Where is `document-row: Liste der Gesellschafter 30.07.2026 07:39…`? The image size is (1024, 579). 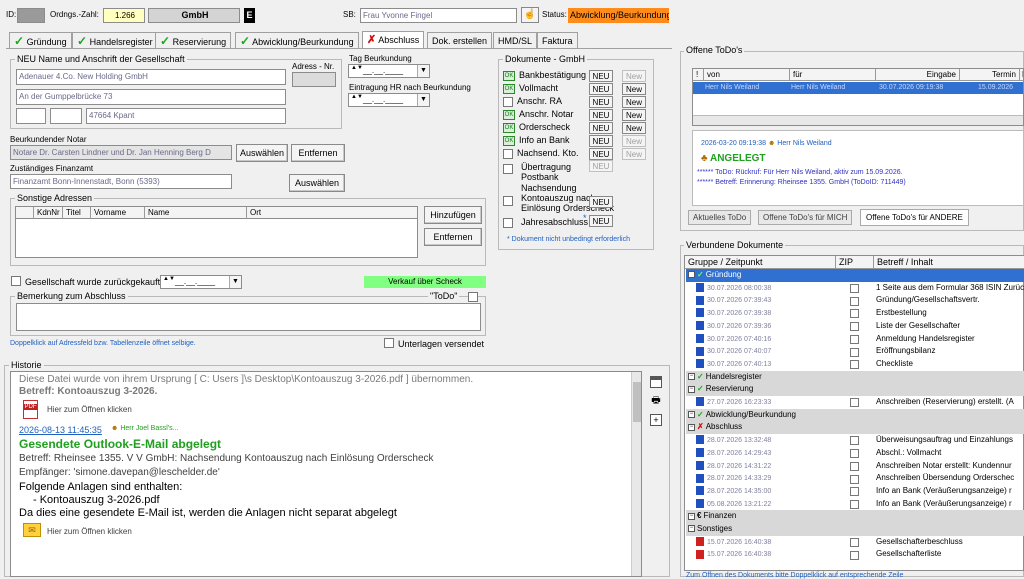 document-row: Liste der Gesellschafter 30.07.2026 07:39… is located at coordinates (855, 326).